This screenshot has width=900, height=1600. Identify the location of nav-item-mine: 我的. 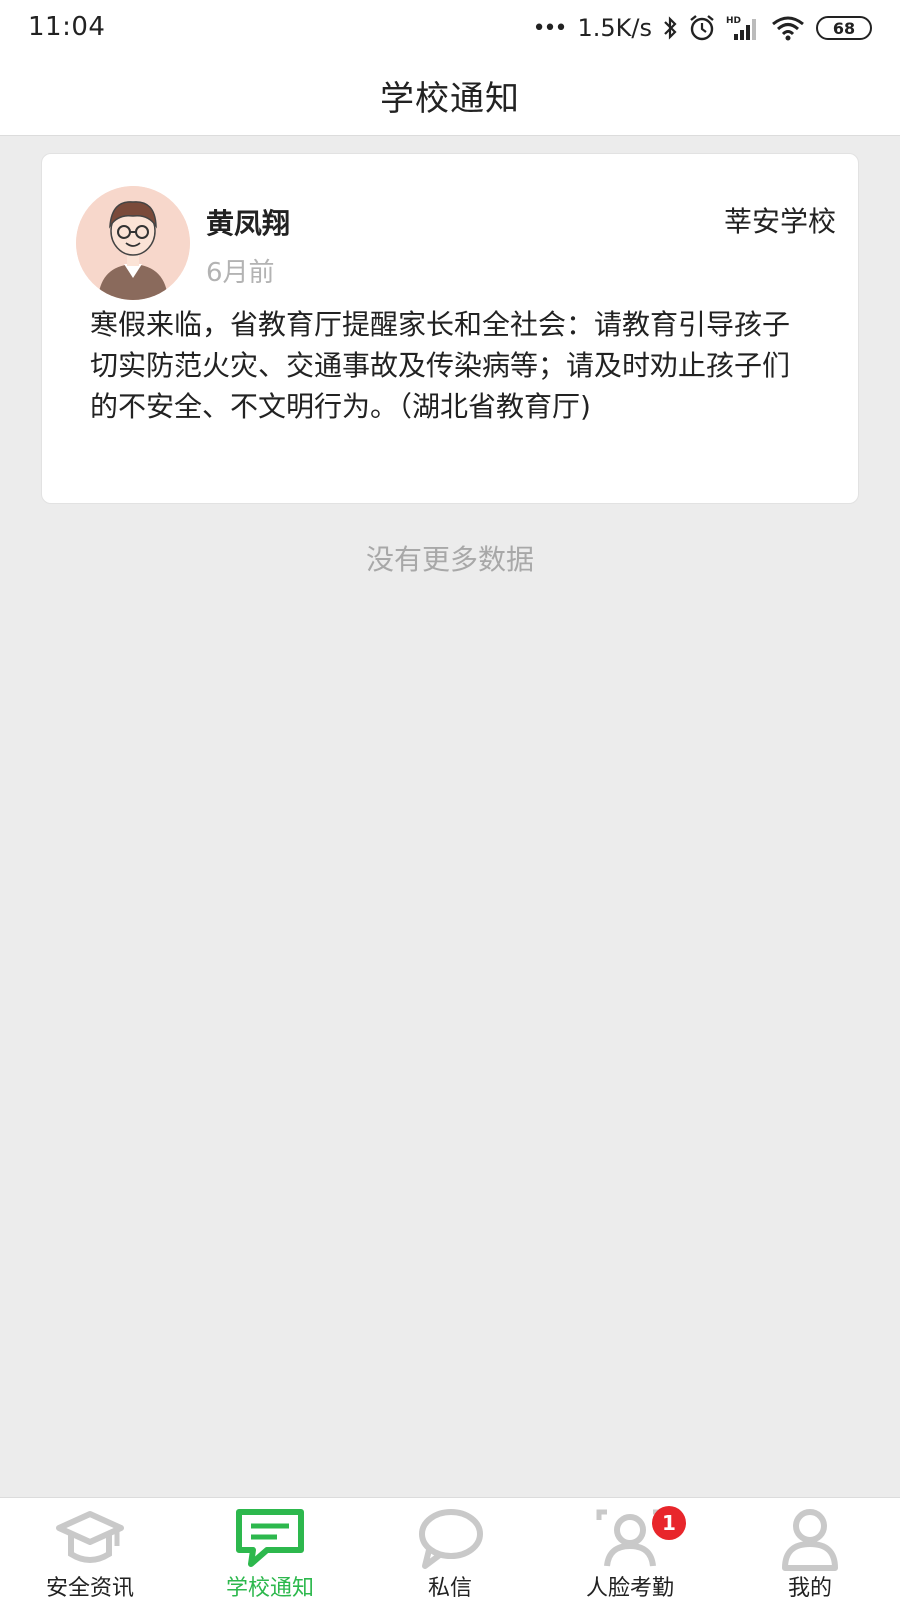
(810, 1549).